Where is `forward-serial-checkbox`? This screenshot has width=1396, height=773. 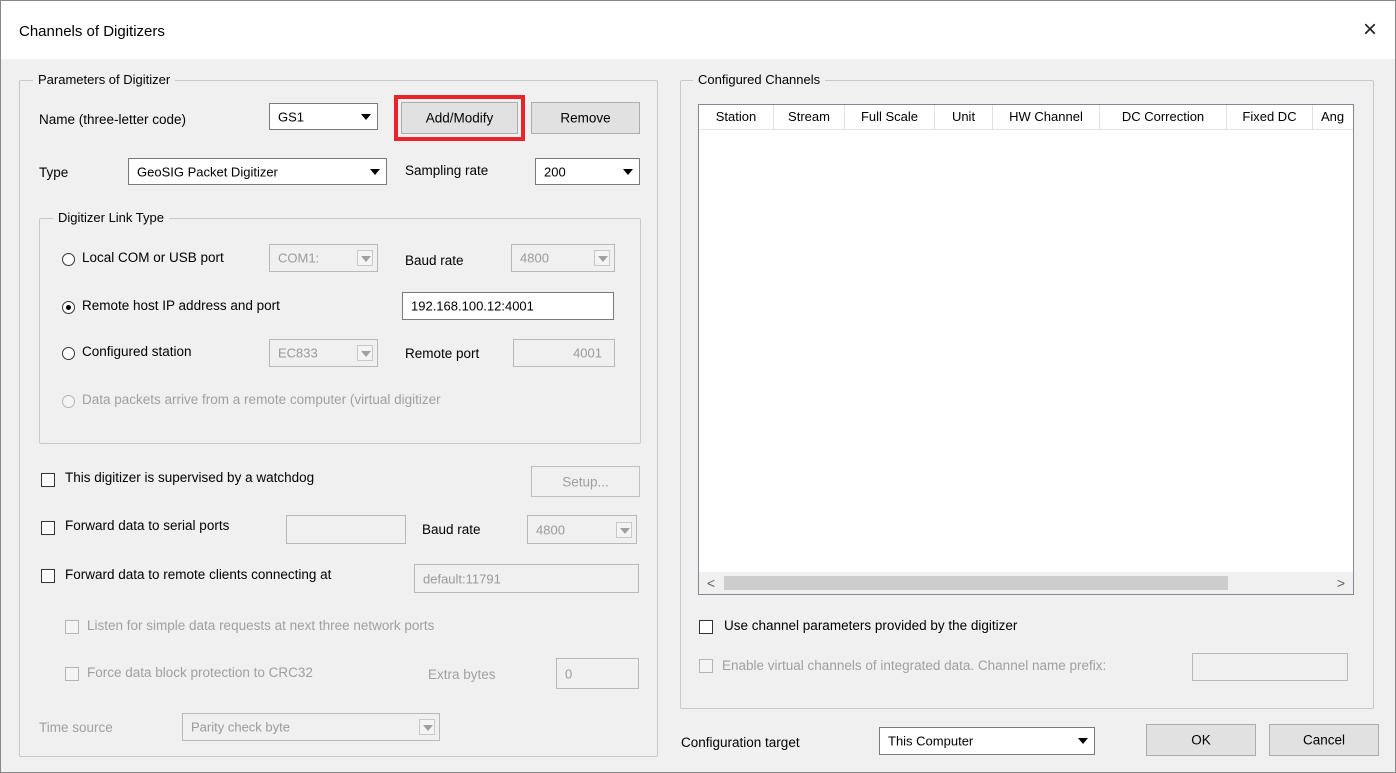
forward-serial-checkbox is located at coordinates (48, 528).